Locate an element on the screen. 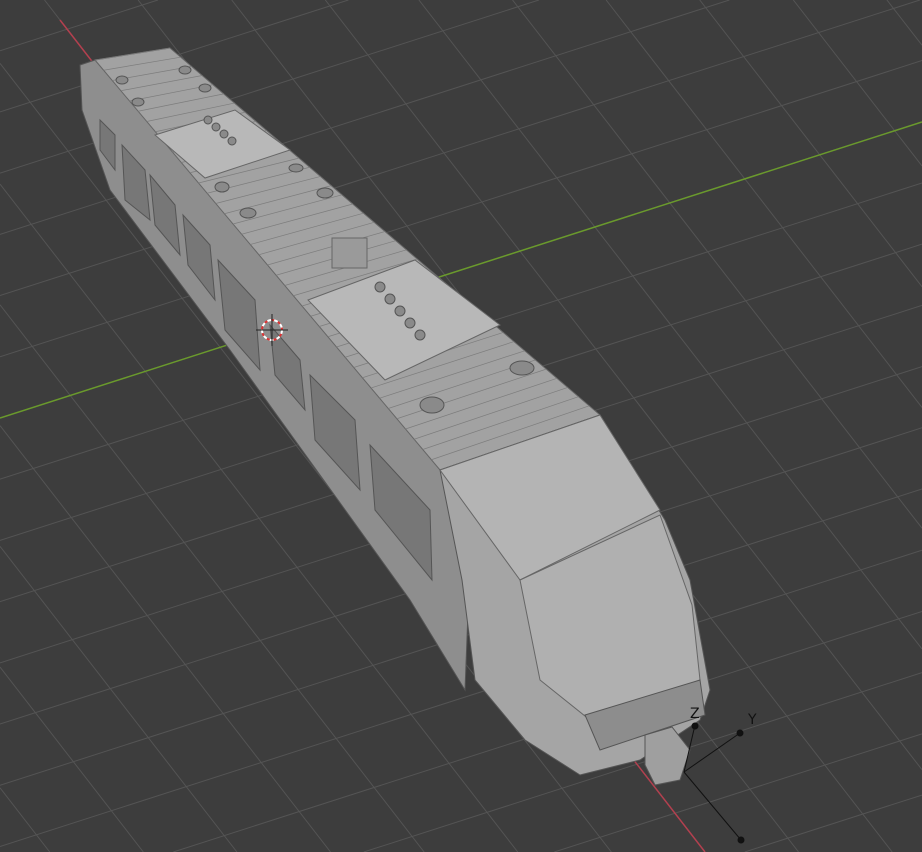 This screenshot has height=852, width=922. gizmo-y-label: Y is located at coordinates (752, 720).